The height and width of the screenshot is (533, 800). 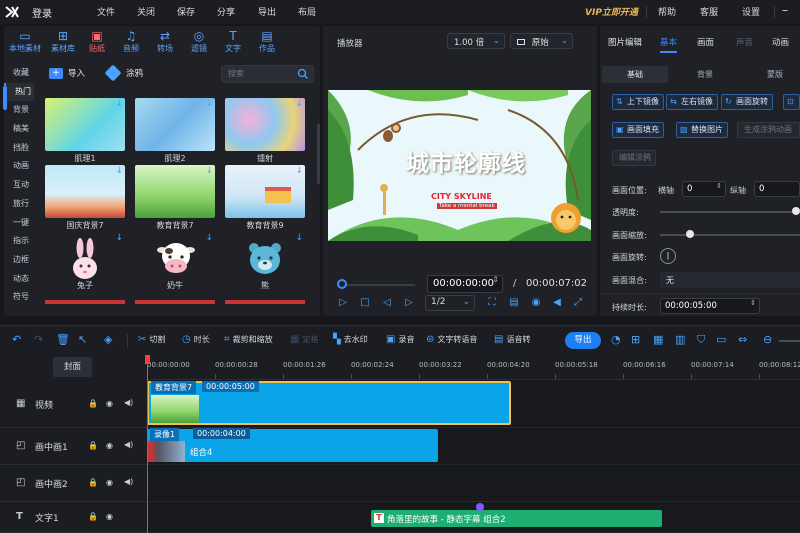 I want to click on preview-quality-select: 1/2 ⌄, so click(x=450, y=303).